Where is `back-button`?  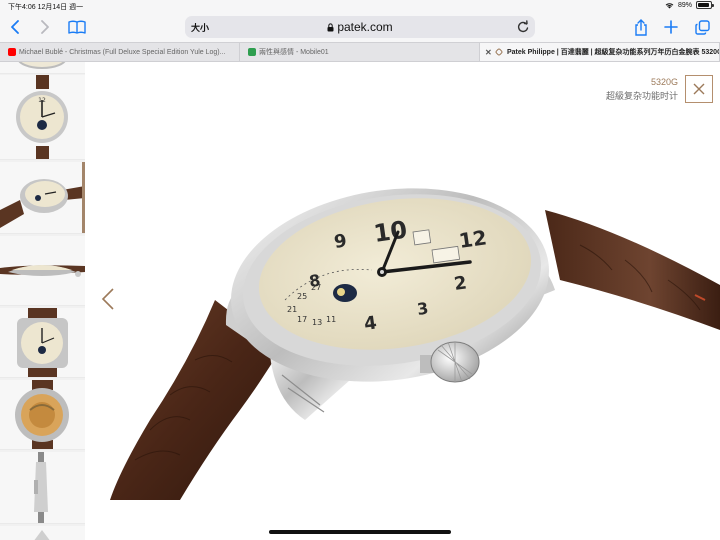
back-button is located at coordinates (15, 27).